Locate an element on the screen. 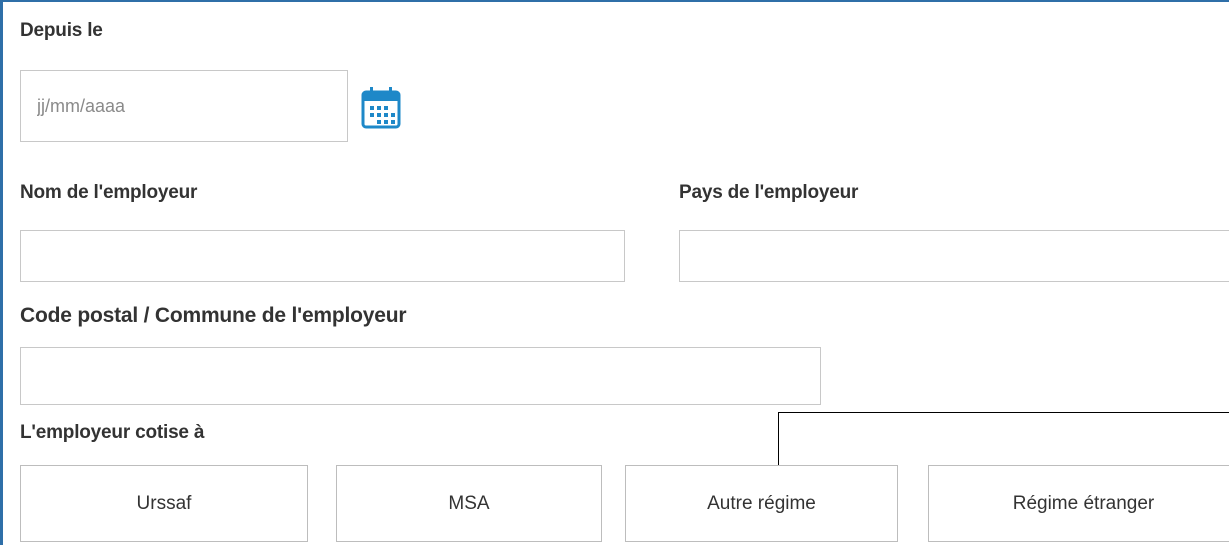 Image resolution: width=1229 pixels, height=545 pixels. msa-option-button: MSA is located at coordinates (469, 503).